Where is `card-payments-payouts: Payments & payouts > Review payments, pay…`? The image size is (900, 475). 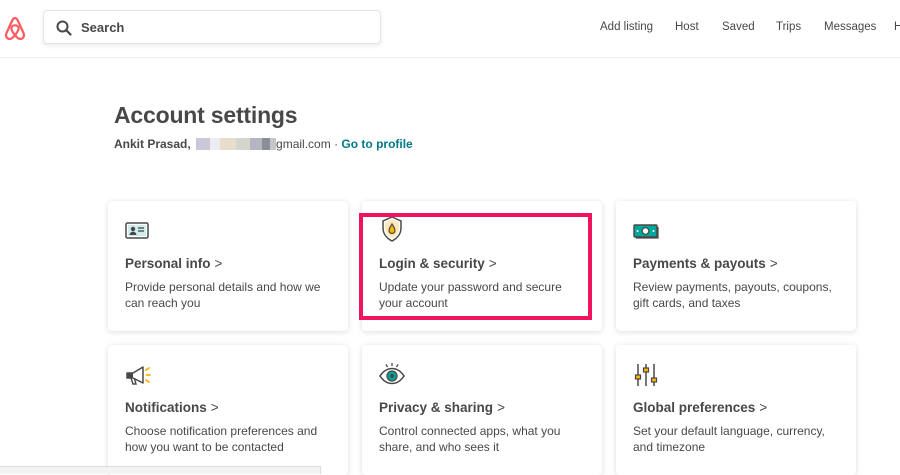
card-payments-payouts: Payments & payouts > Review payments, pay… is located at coordinates (736, 266).